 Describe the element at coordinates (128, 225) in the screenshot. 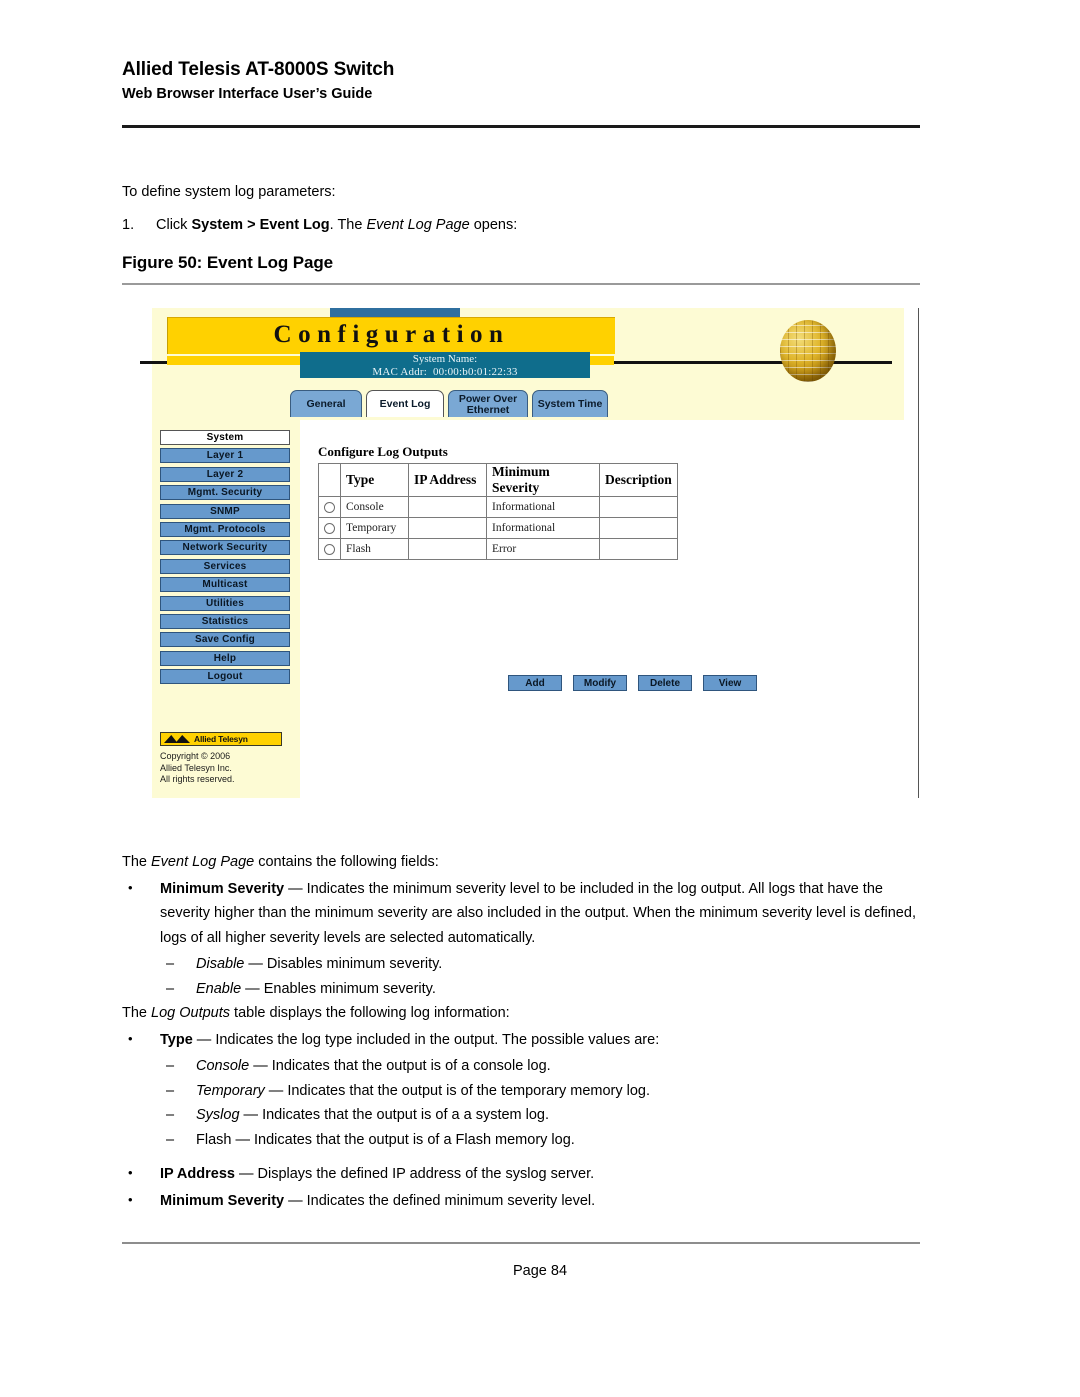

I see `step-number: 1.` at that location.